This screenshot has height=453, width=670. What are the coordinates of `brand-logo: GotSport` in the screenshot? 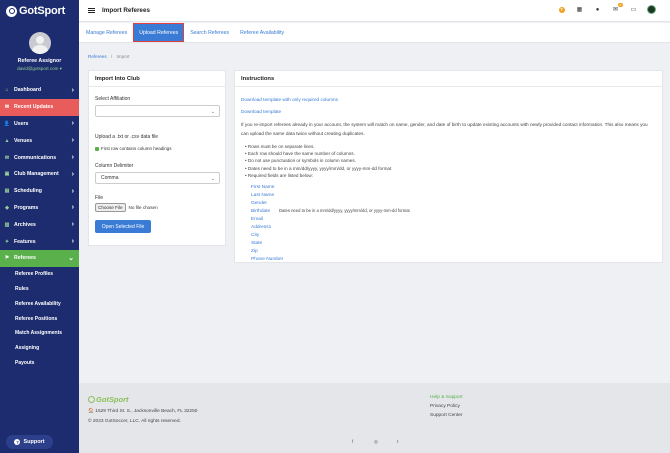 It's located at (39, 11).